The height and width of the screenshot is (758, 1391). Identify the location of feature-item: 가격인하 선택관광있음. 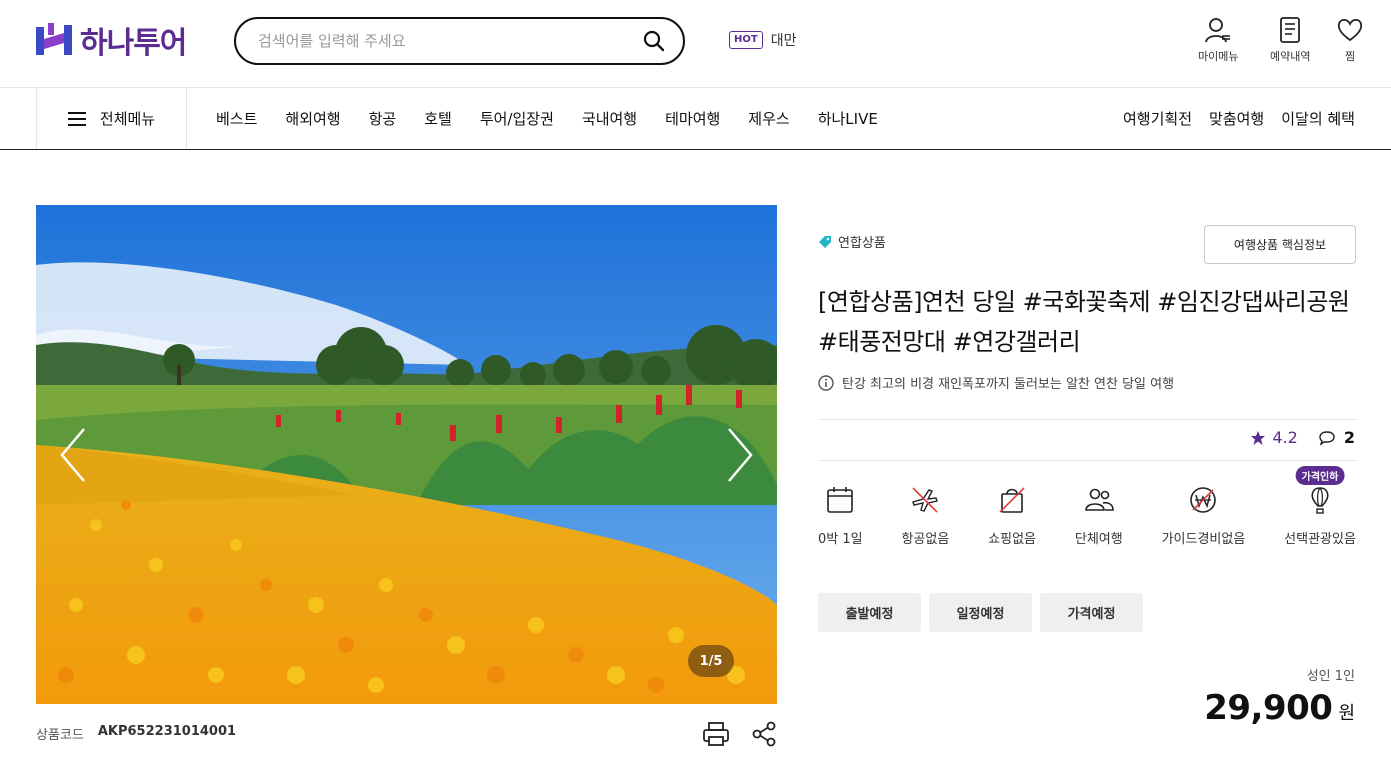
(1320, 506).